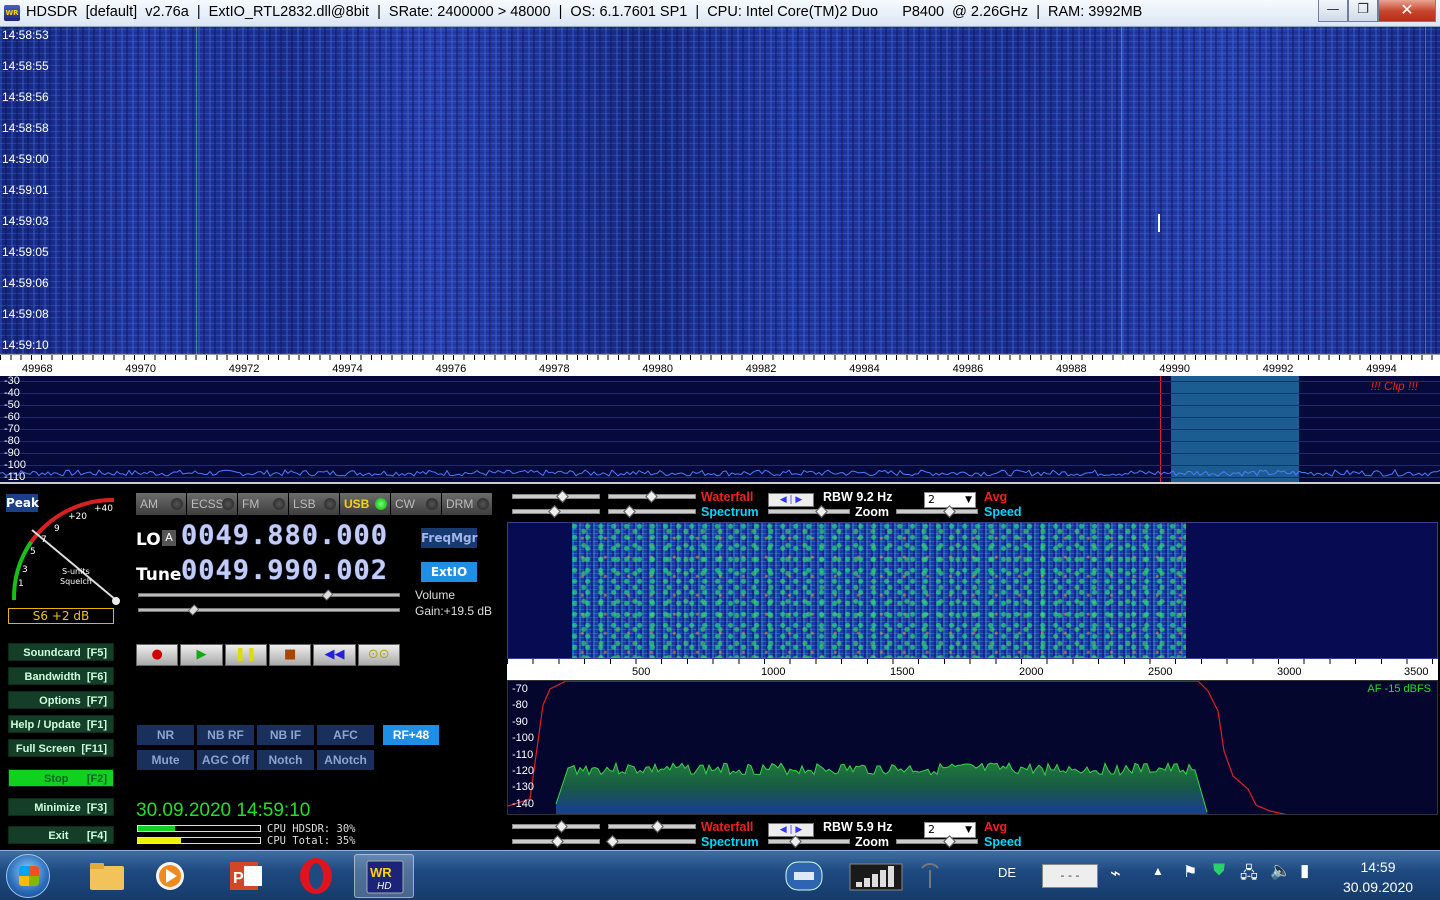 The width and height of the screenshot is (1440, 900). Describe the element at coordinates (15, 477) in the screenshot. I see `spectrum-db-label: -110` at that location.